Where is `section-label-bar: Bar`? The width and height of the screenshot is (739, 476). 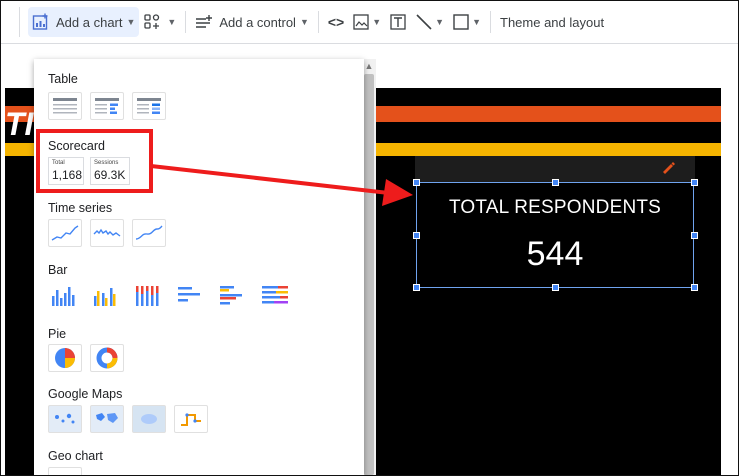 section-label-bar: Bar is located at coordinates (58, 270).